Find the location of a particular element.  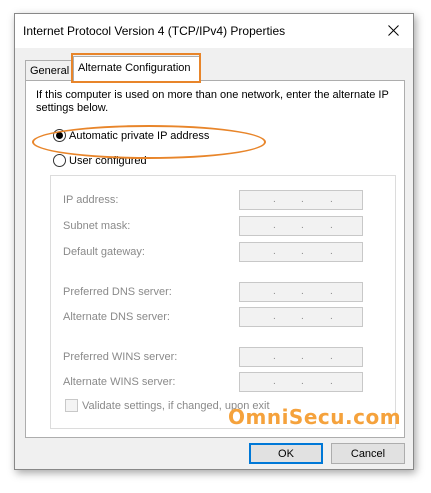

automatic-private-ip-option: Automatic private IP address is located at coordinates (131, 135).